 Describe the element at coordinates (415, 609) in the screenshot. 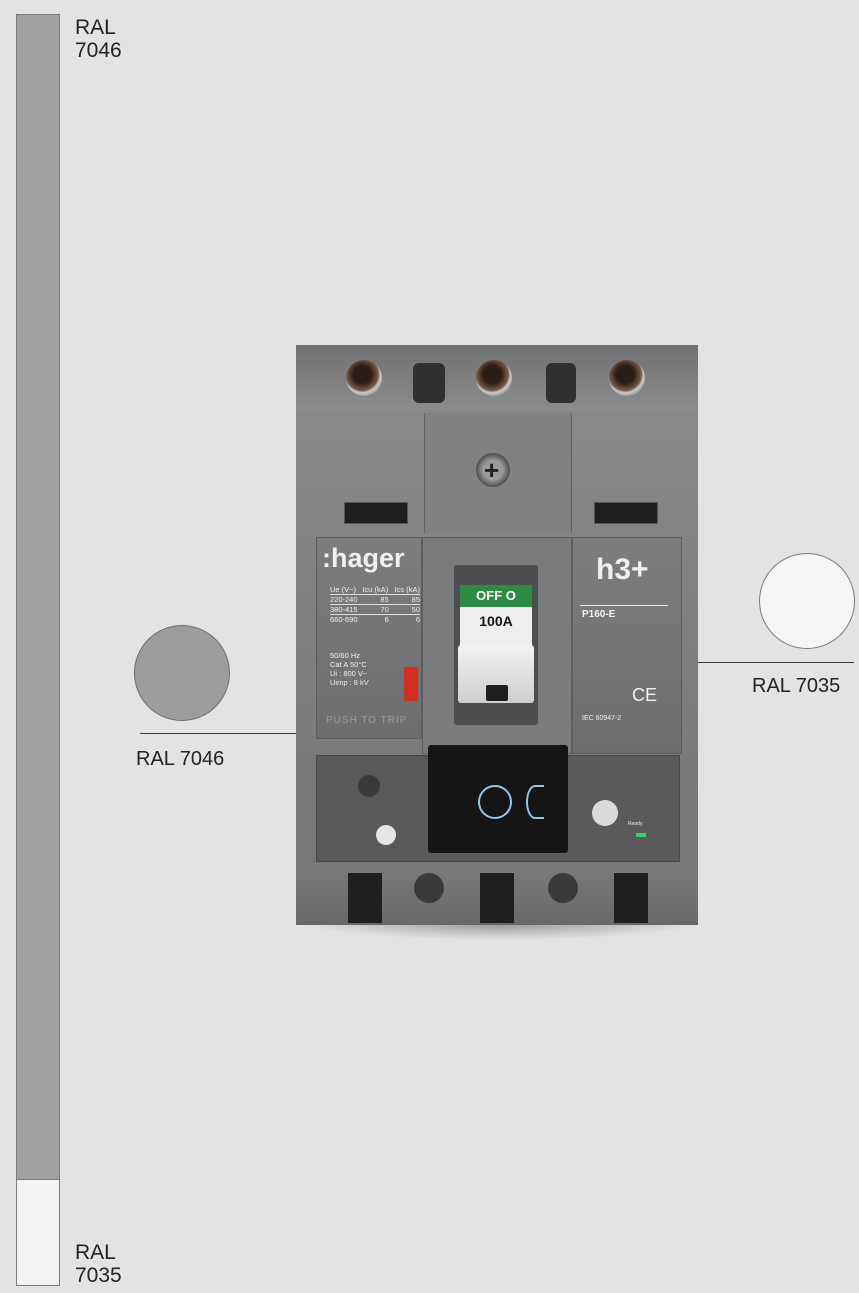

I see `table-cell: 50` at that location.